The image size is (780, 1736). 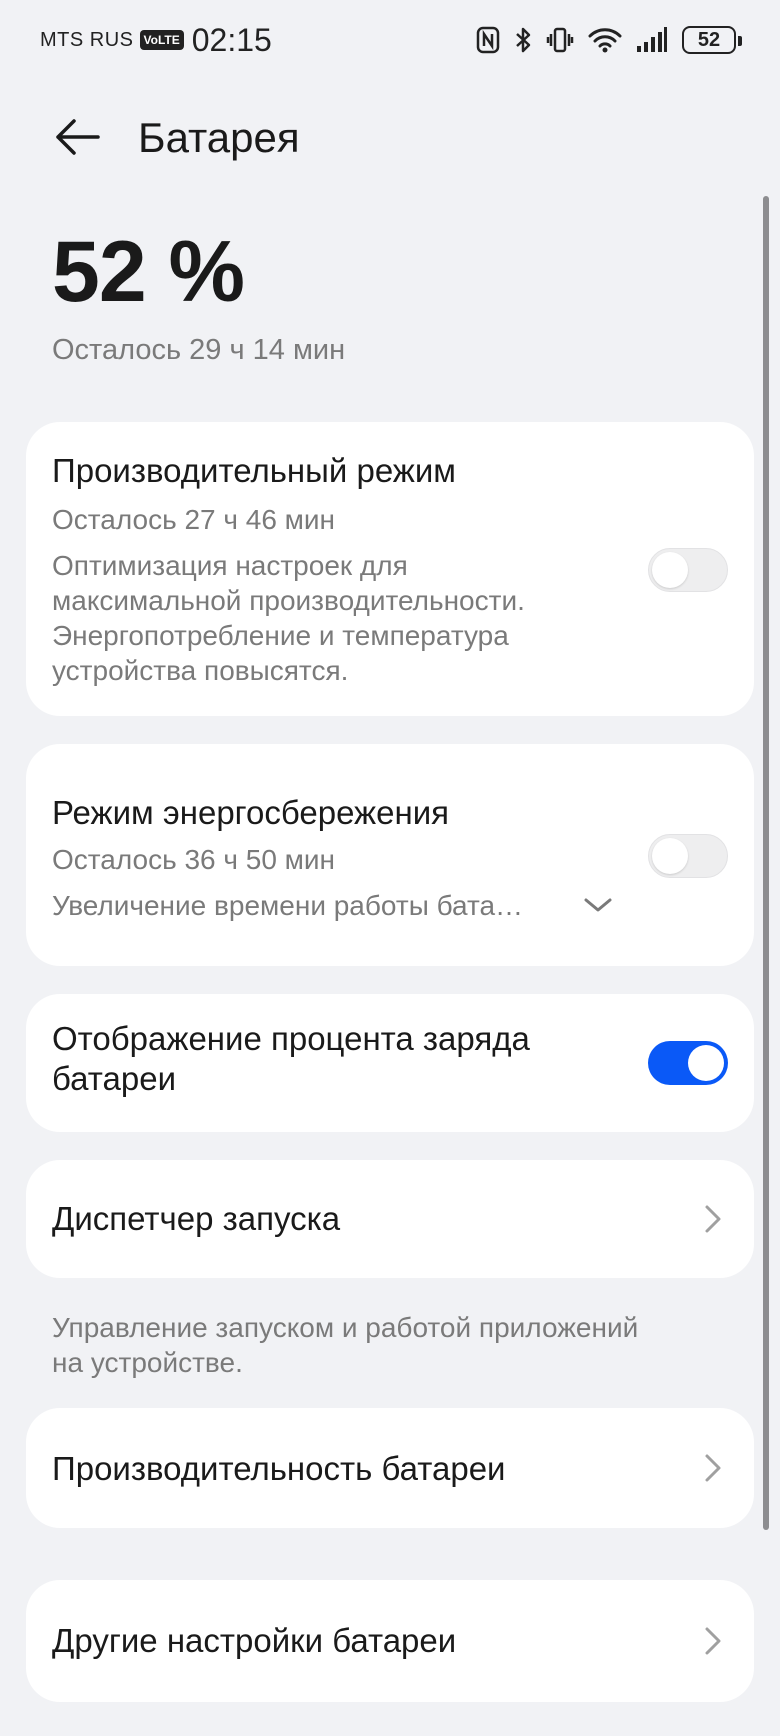 I want to click on wifi-icon, so click(x=605, y=40).